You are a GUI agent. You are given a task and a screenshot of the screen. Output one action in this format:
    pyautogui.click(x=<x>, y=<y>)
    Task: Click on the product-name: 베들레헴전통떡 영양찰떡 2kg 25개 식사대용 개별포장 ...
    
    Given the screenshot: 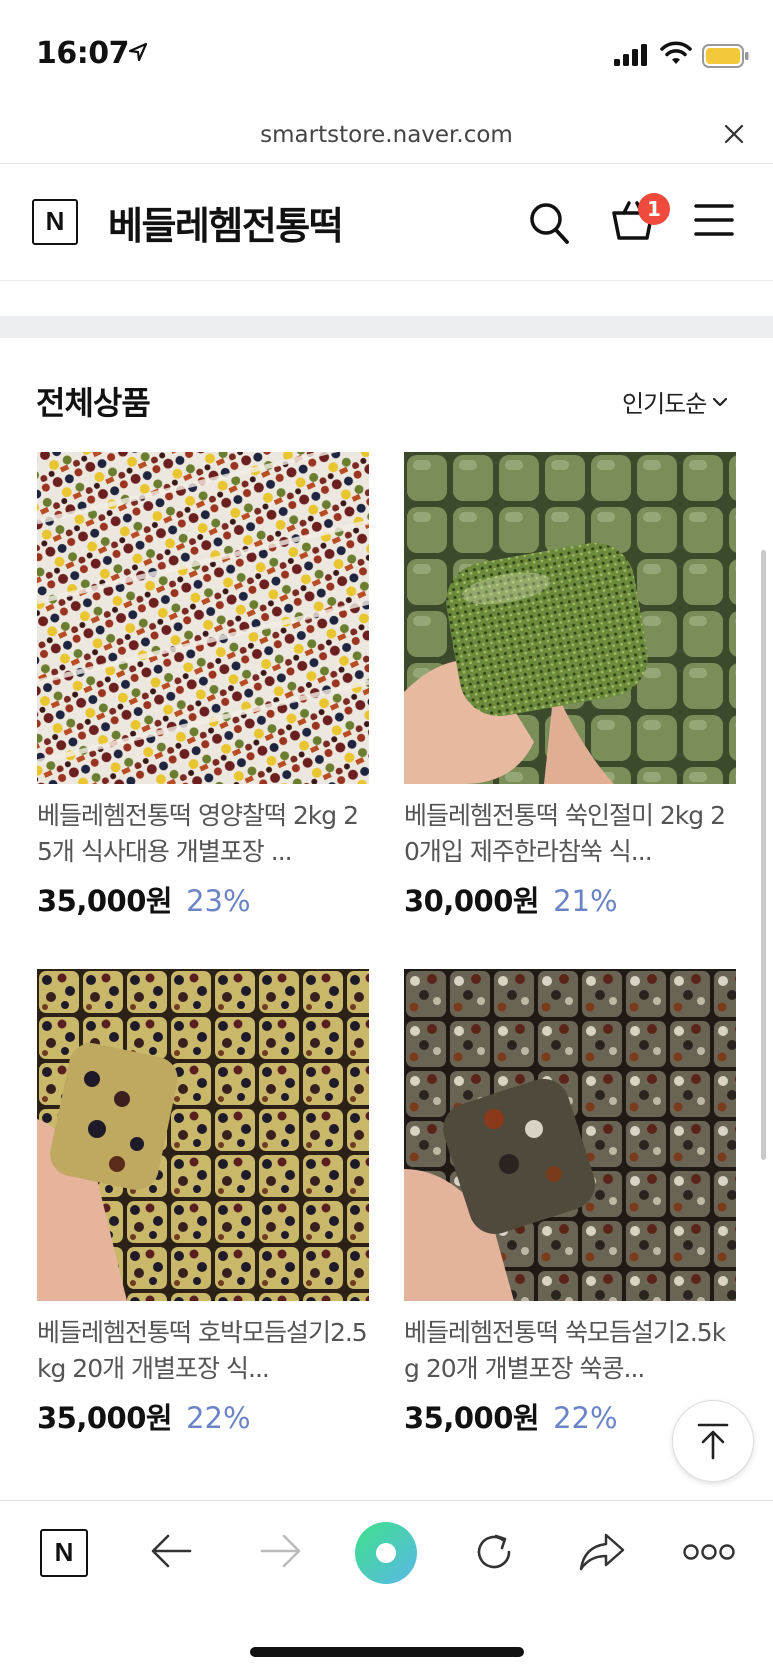 What is the action you would take?
    pyautogui.click(x=203, y=834)
    